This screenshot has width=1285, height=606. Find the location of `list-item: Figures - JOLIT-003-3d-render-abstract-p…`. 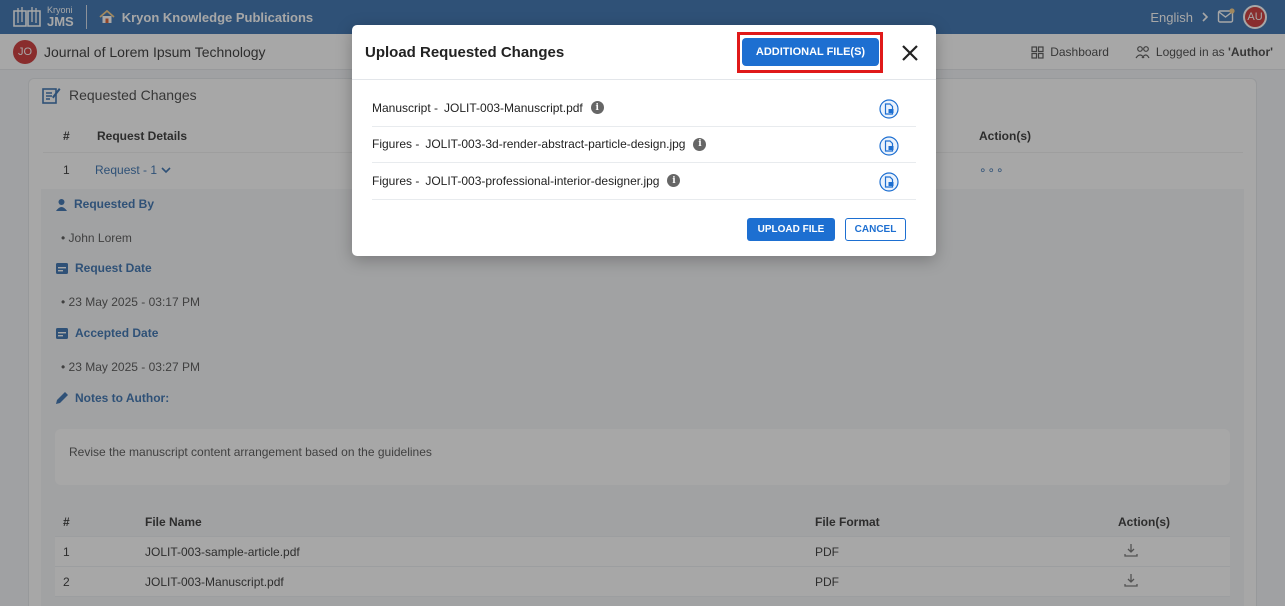

list-item: Figures - JOLIT-003-3d-render-abstract-p… is located at coordinates (644, 145).